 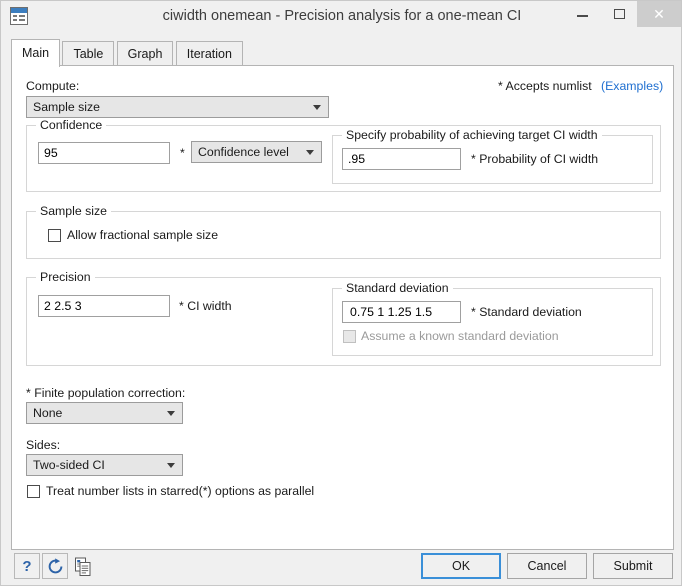 I want to click on tab-table-label: Table, so click(x=88, y=54).